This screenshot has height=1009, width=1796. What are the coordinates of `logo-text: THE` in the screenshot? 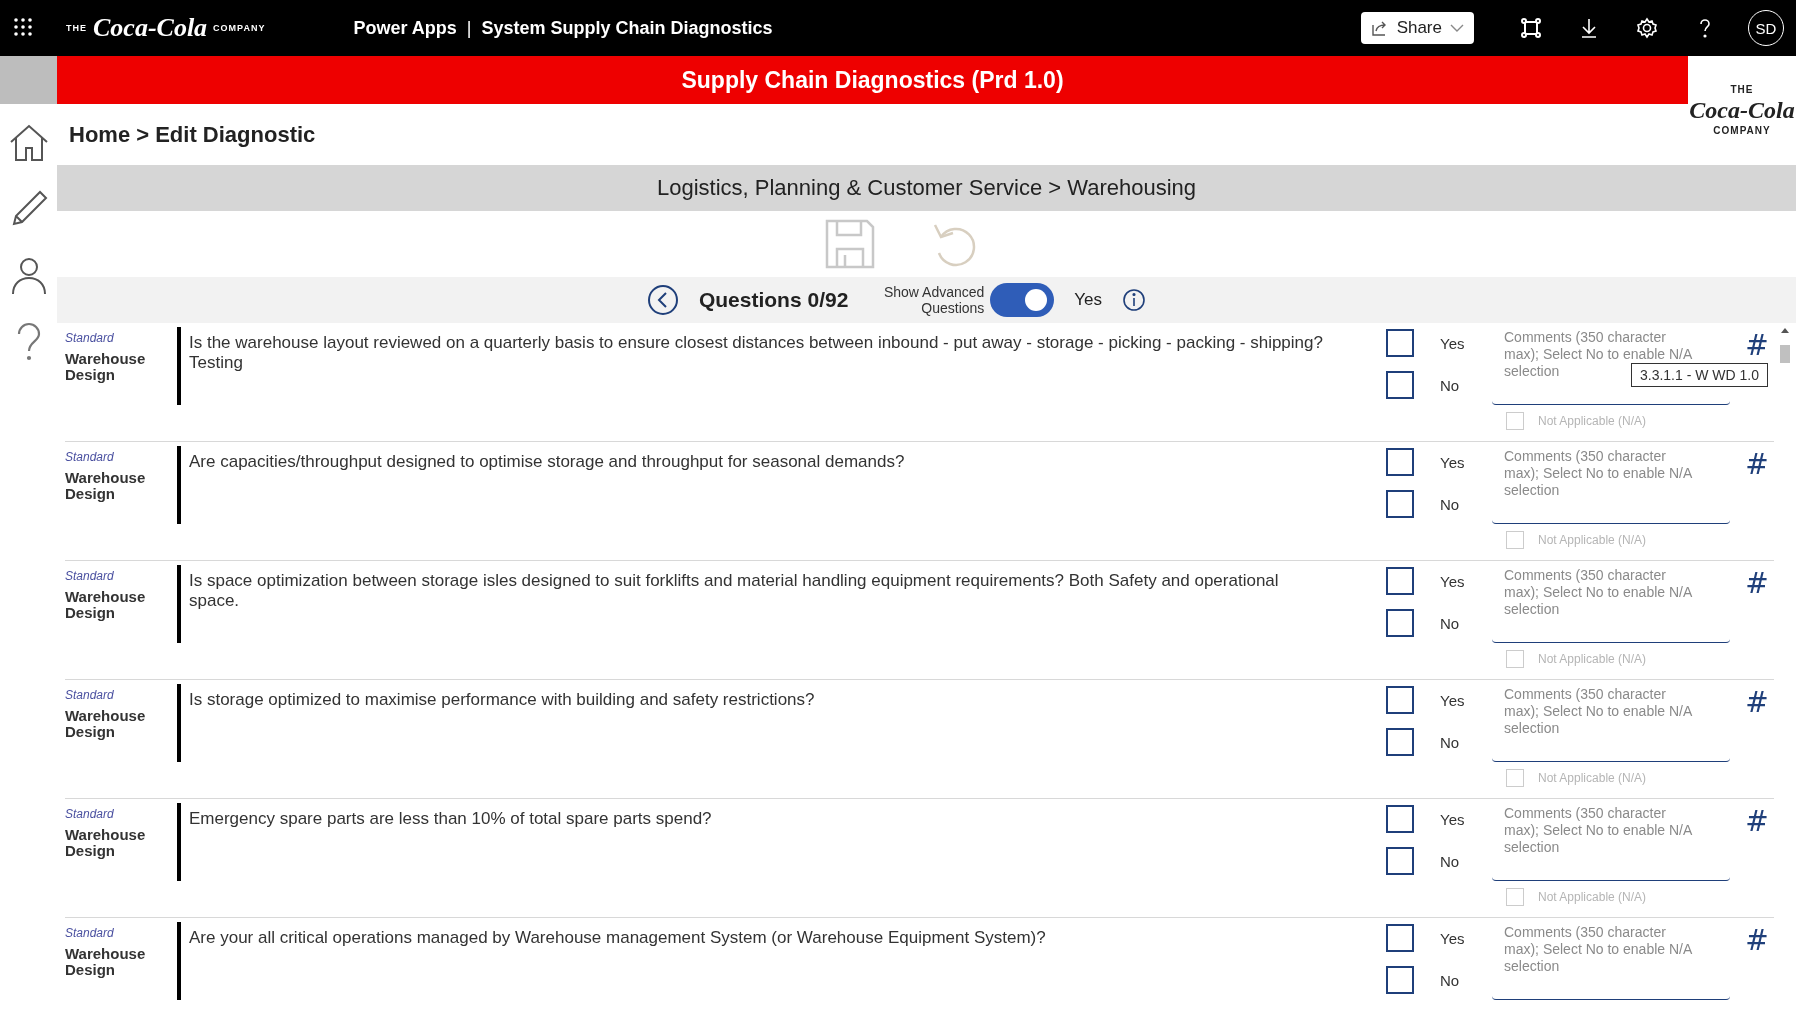 It's located at (1742, 89).